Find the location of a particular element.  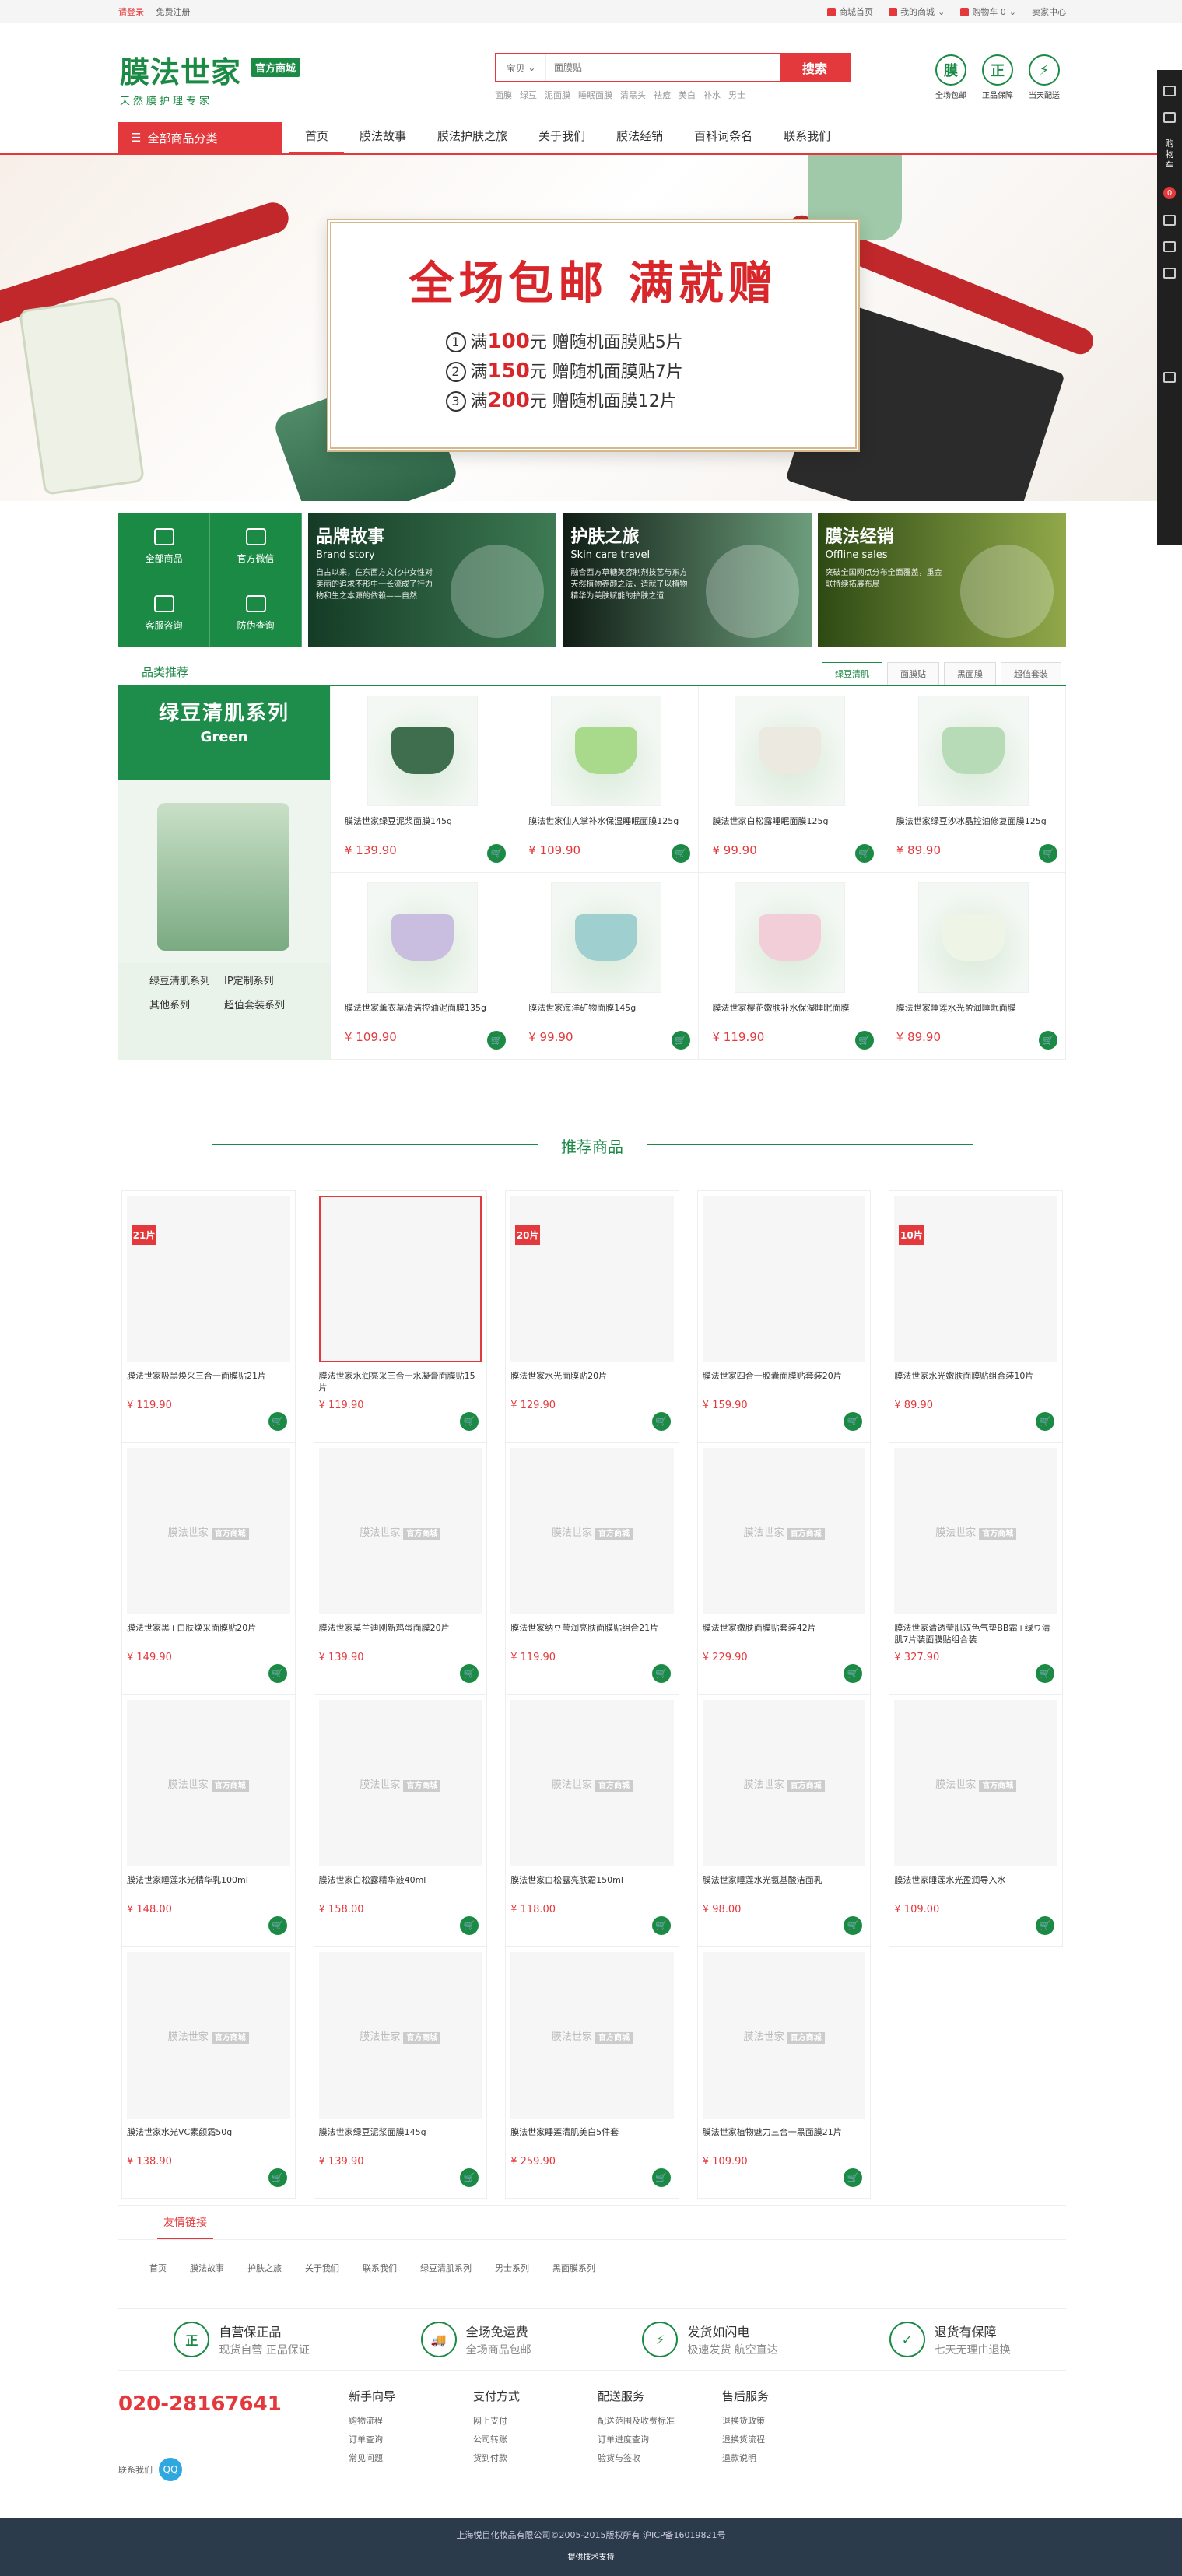

footer-link: 常见问题 is located at coordinates (397, 2458).